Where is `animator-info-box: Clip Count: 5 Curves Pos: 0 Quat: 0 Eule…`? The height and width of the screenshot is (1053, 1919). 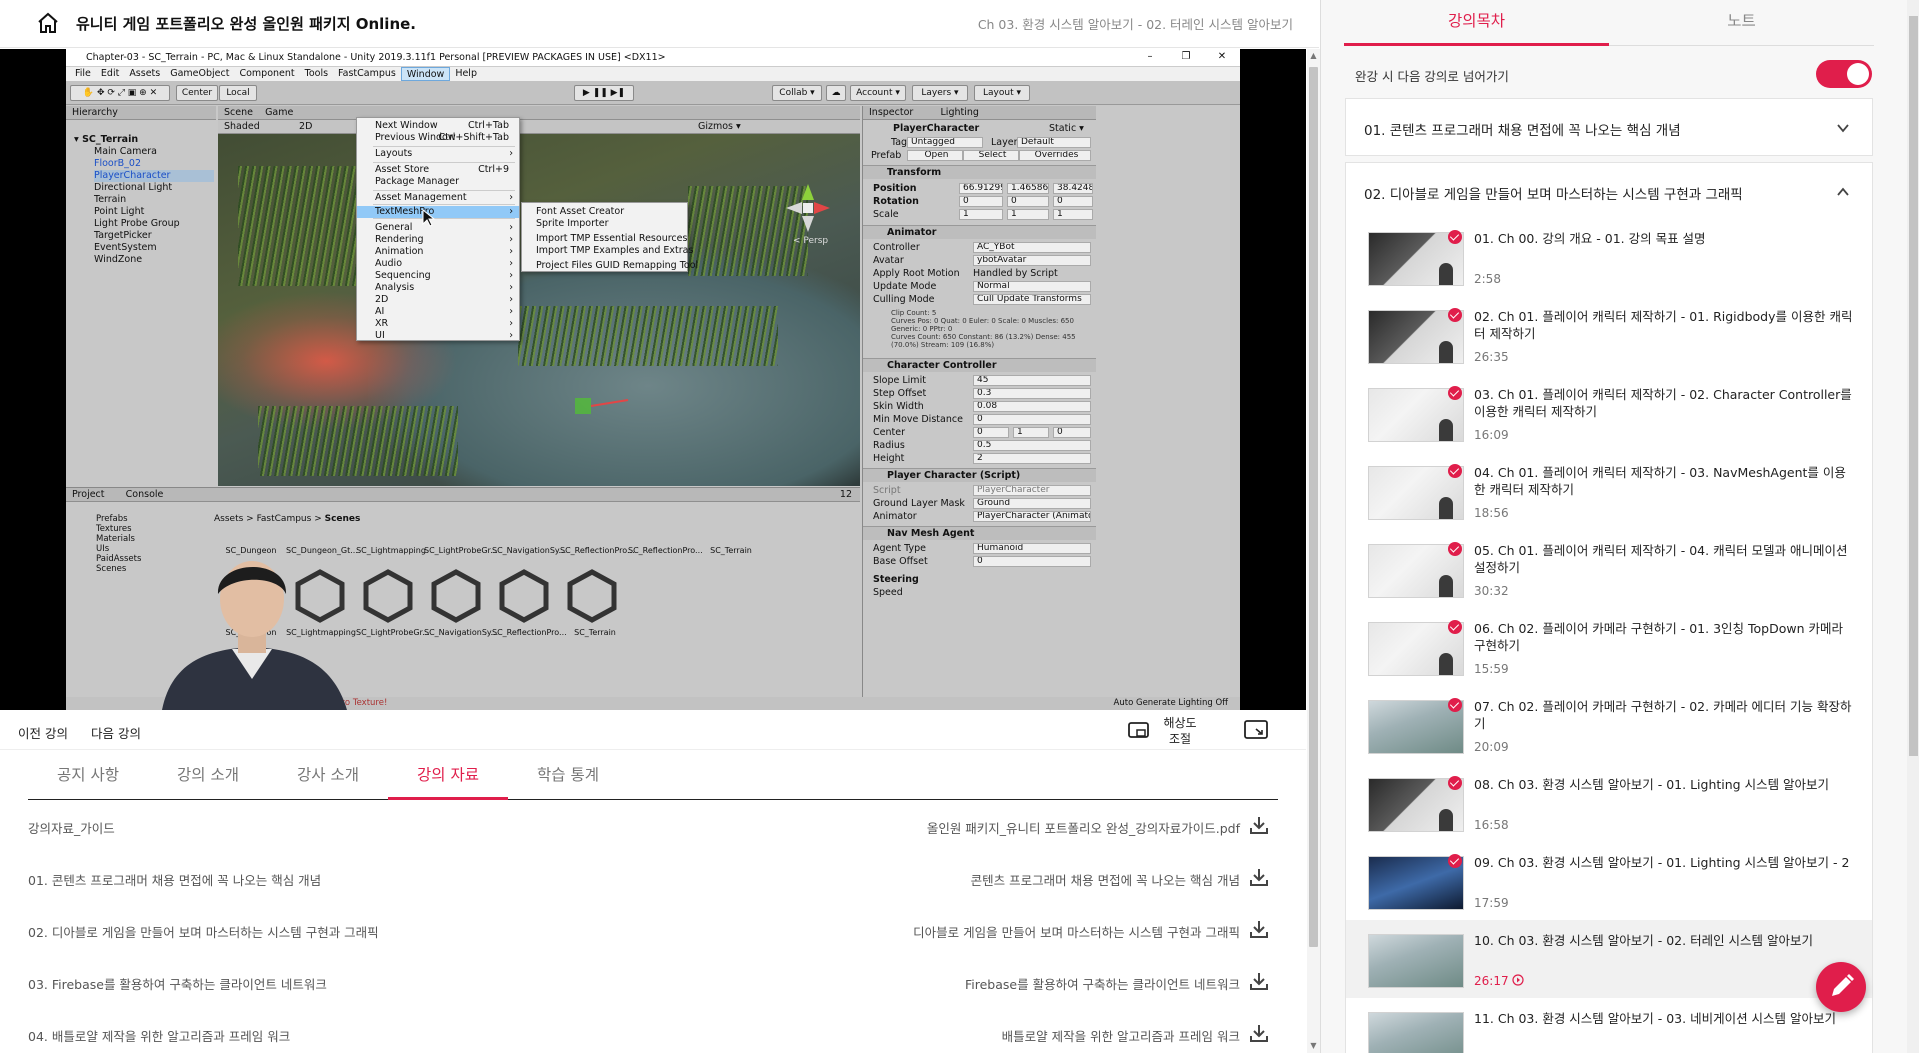 animator-info-box: Clip Count: 5 Curves Pos: 0 Quat: 0 Eule… is located at coordinates (983, 329).